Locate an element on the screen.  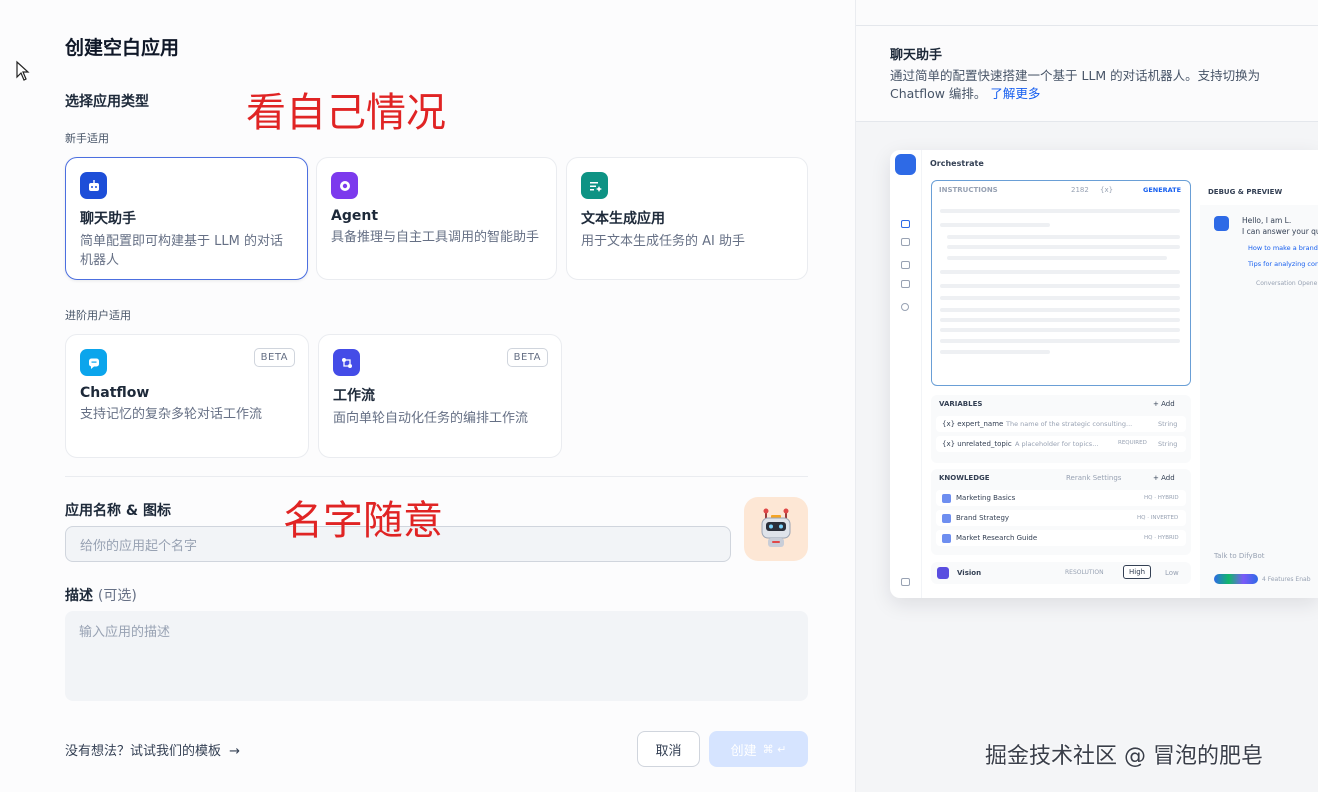
arrow-right-icon: → is located at coordinates (235, 751).